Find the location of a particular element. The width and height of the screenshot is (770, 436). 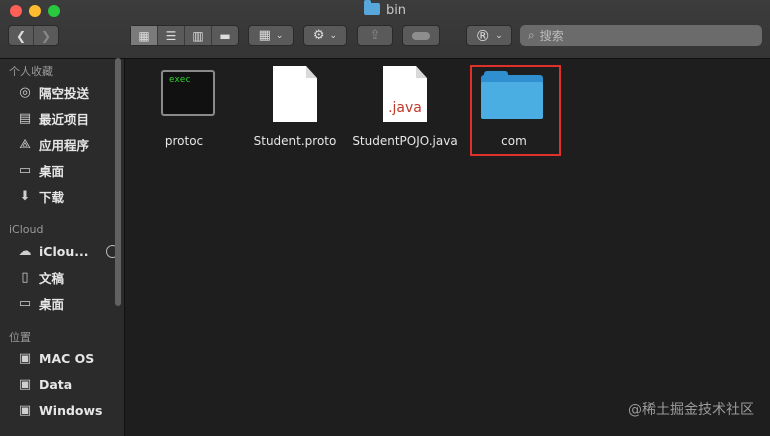

action-button: ⚙ ⌄ is located at coordinates (325, 35).